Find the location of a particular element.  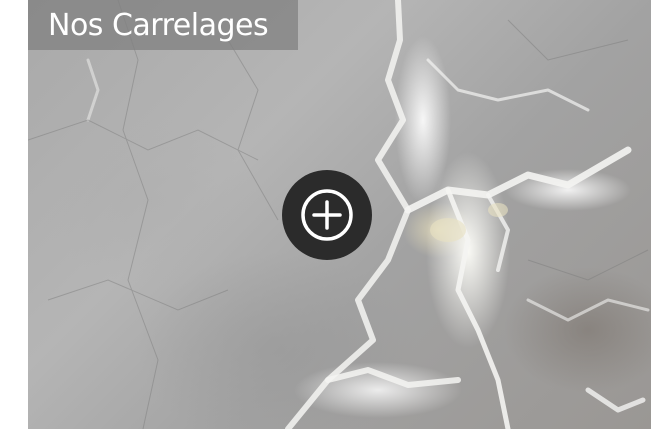

title-banner: Nos Carrelages is located at coordinates (163, 25).